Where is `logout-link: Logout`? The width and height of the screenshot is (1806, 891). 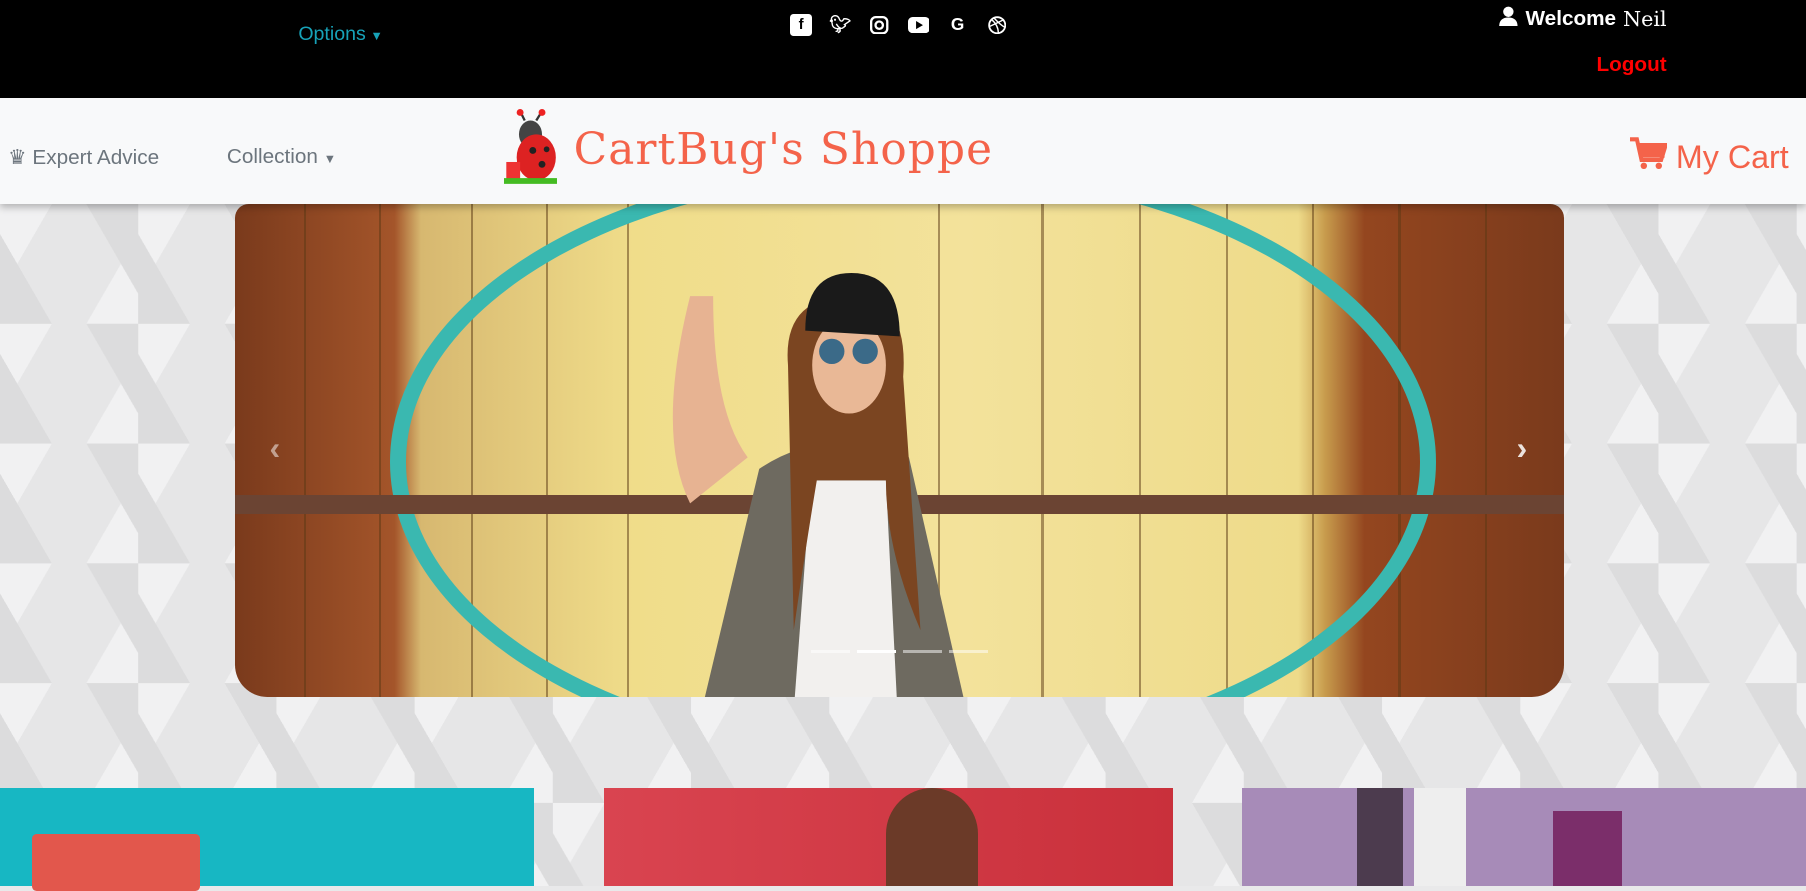
logout-link: Logout is located at coordinates (1631, 65).